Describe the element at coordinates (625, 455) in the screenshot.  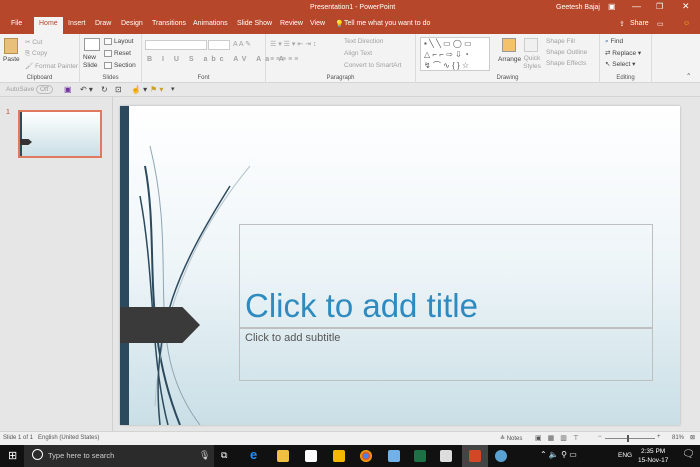
I see `input-language: ENG` at that location.